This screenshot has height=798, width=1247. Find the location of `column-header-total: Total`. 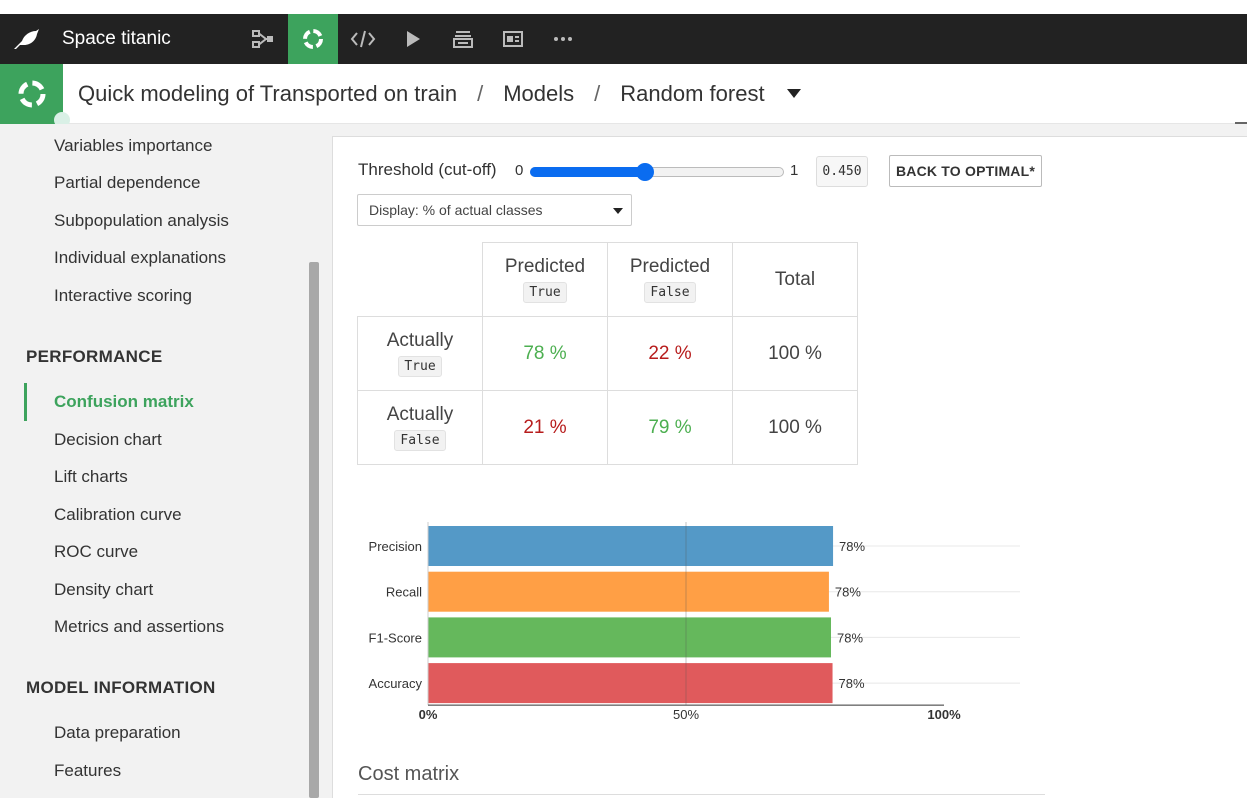

column-header-total: Total is located at coordinates (795, 279).